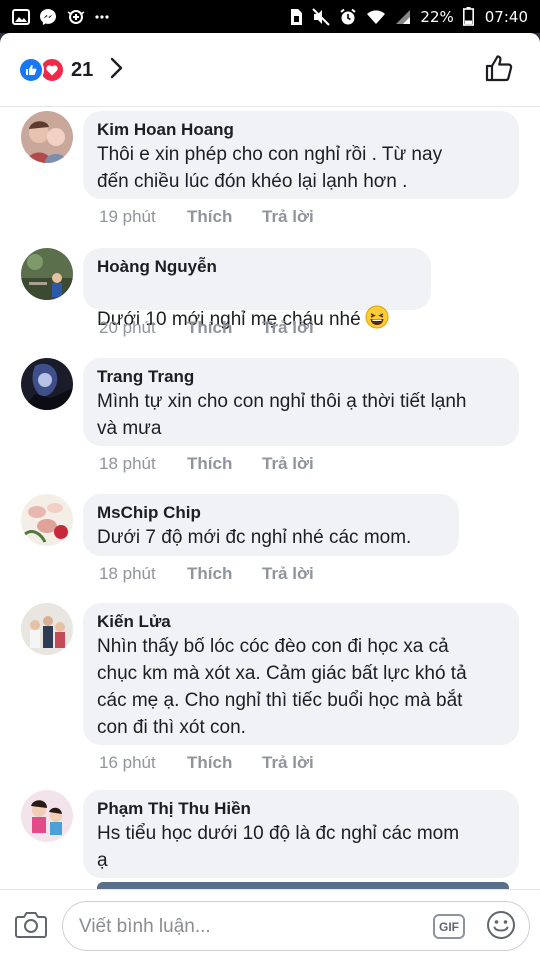 This screenshot has height=960, width=540. What do you see at coordinates (70, 70) in the screenshot?
I see `reactions-summary: 21` at bounding box center [70, 70].